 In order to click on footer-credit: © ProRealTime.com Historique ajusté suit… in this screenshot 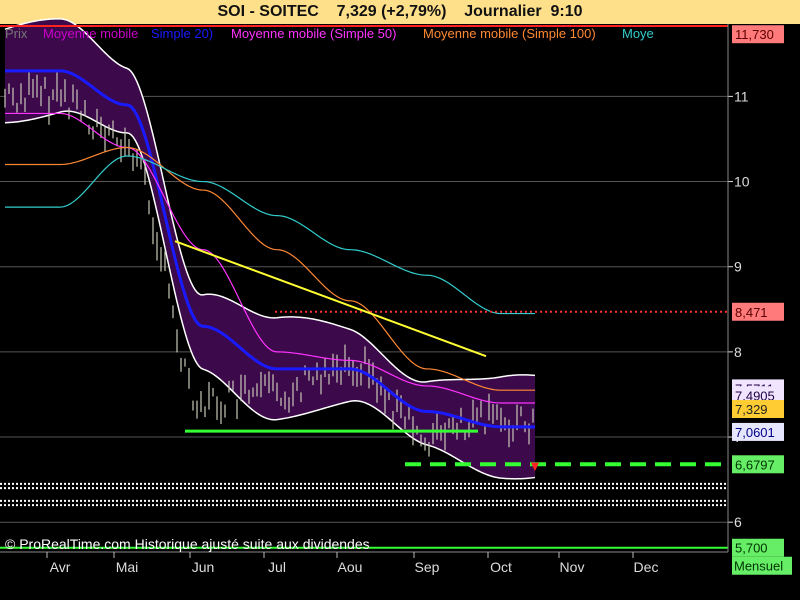, I will do `click(187, 544)`.